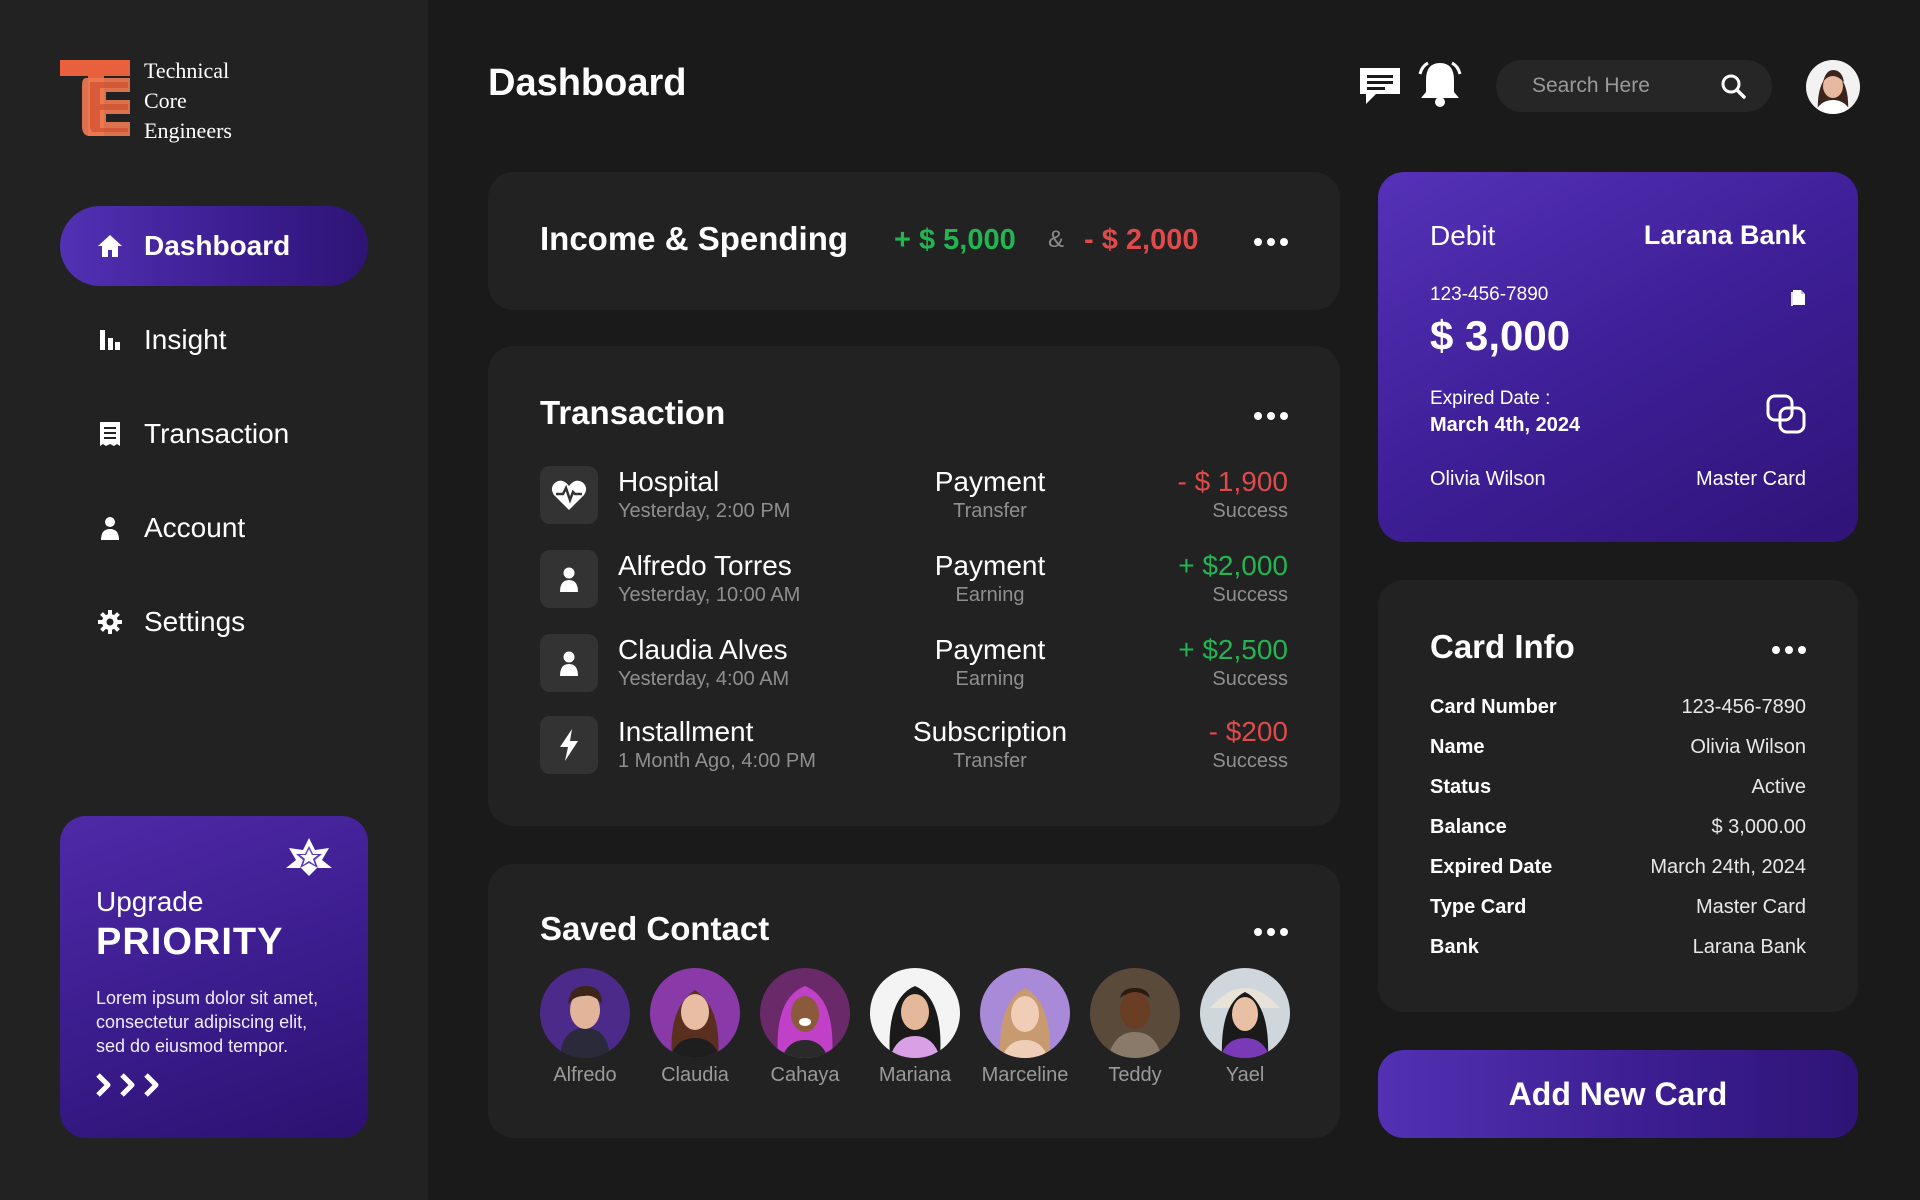  What do you see at coordinates (1798, 299) in the screenshot?
I see `copy-icon` at bounding box center [1798, 299].